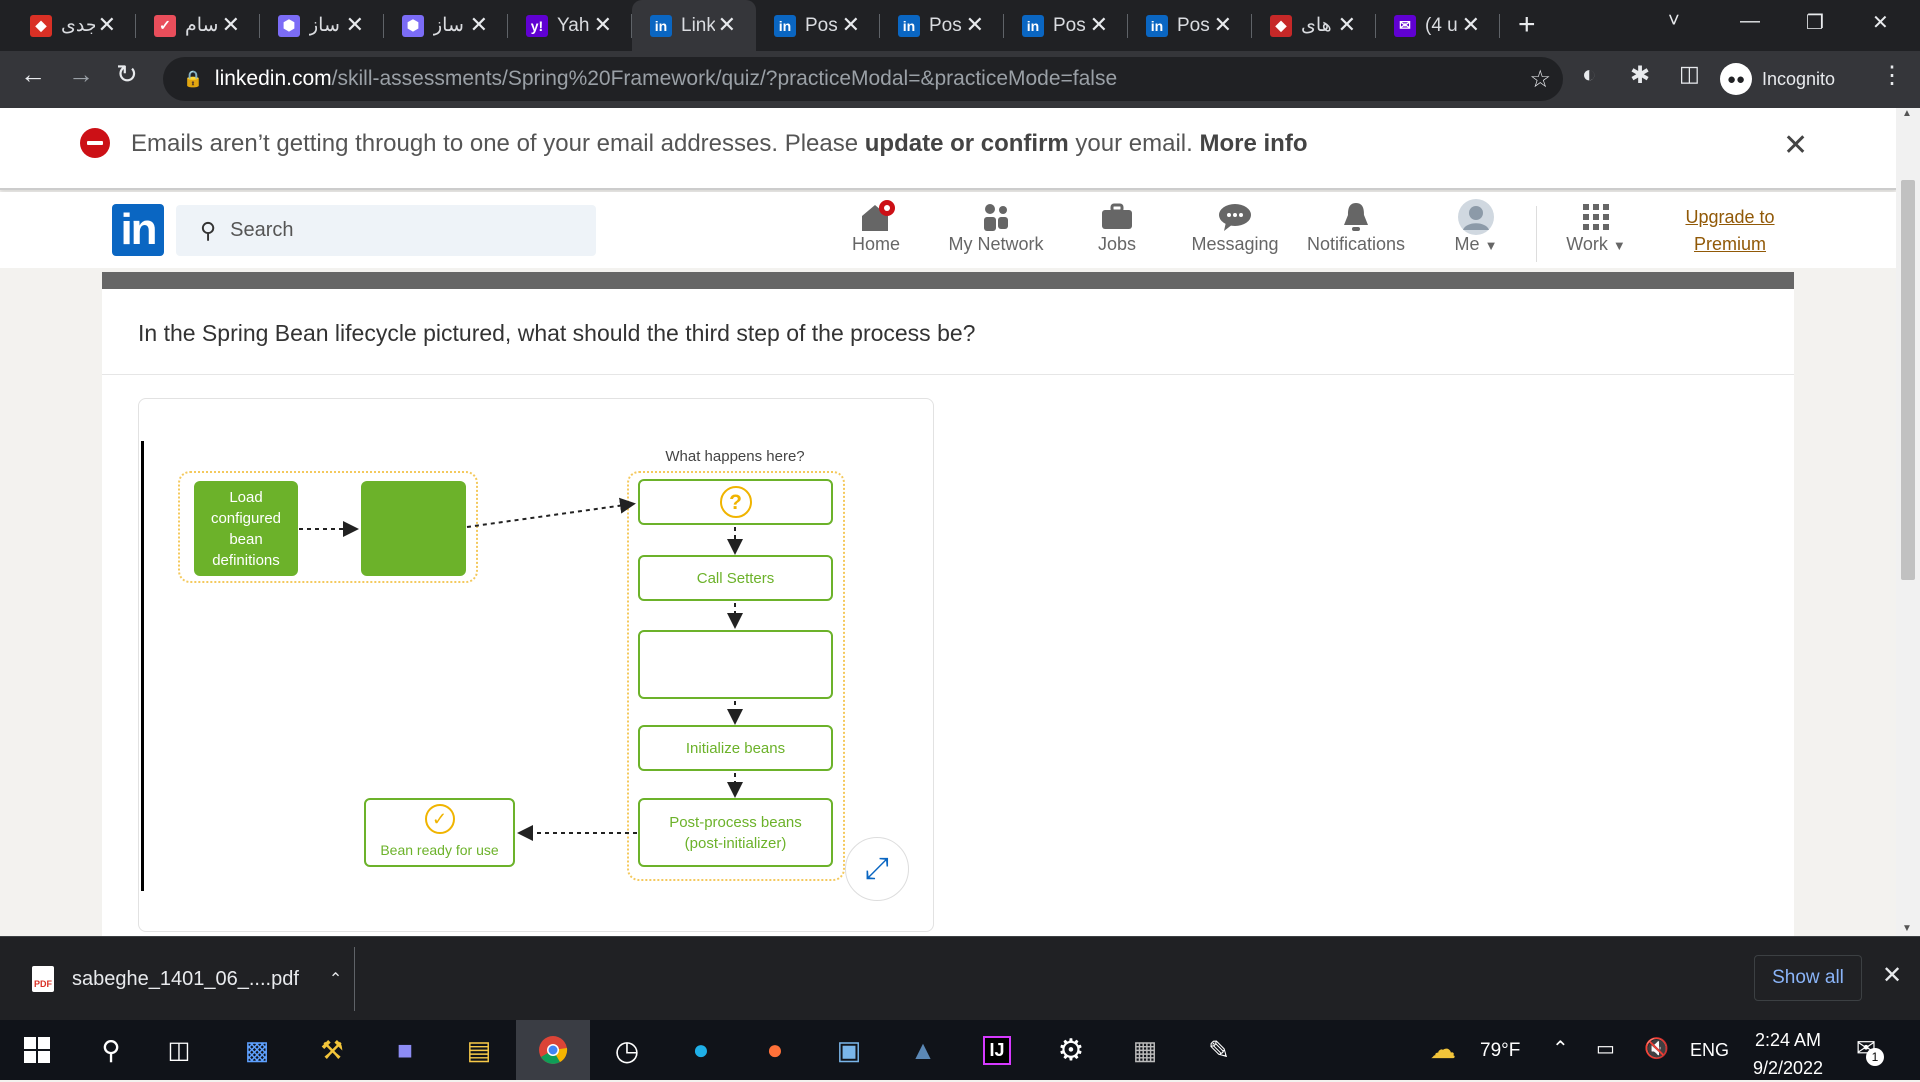 The height and width of the screenshot is (1082, 1920). Describe the element at coordinates (1736, 79) in the screenshot. I see `incognito-icon: ●●` at that location.